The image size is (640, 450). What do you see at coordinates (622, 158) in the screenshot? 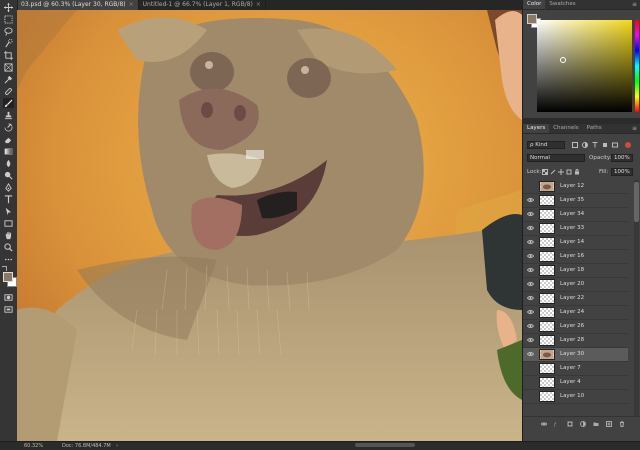
I see `opacity-input: 100%` at bounding box center [622, 158].